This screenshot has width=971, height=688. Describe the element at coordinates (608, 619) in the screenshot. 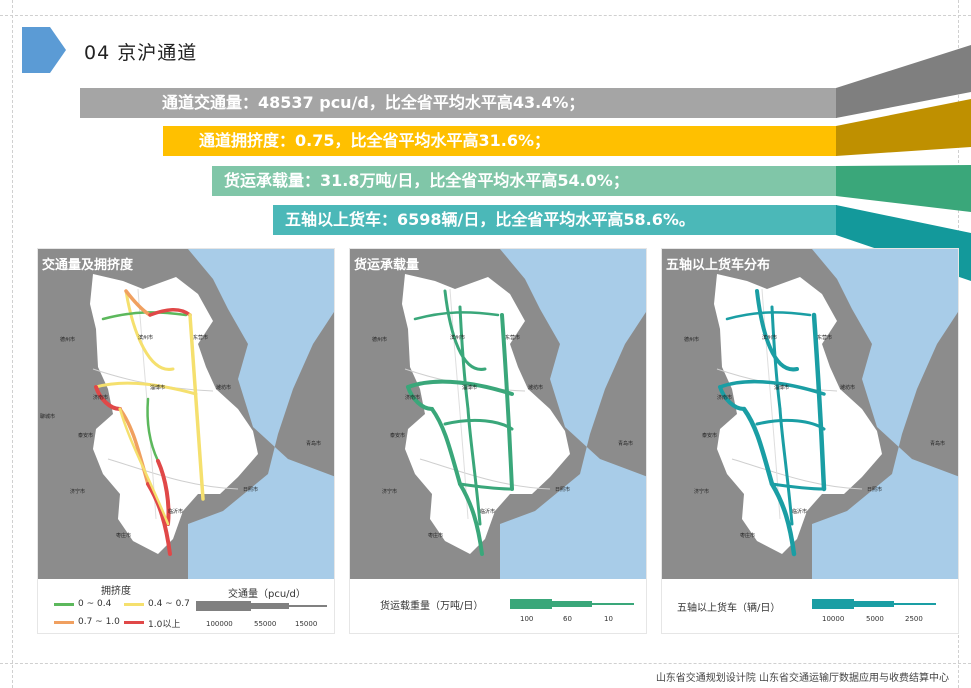

I see `legend-freight-tick: 10` at that location.